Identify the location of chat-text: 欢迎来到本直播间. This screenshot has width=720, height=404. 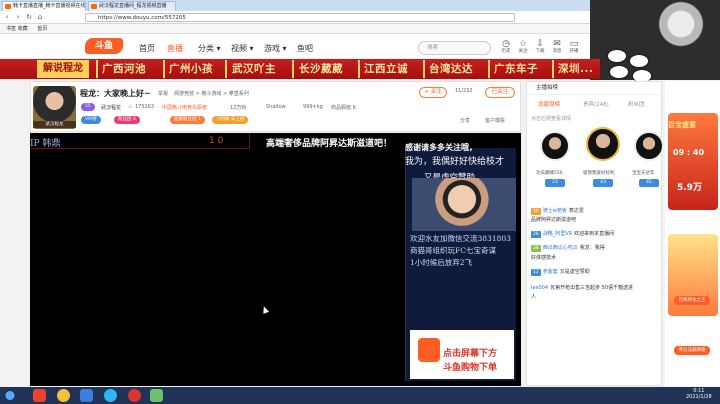
(594, 234).